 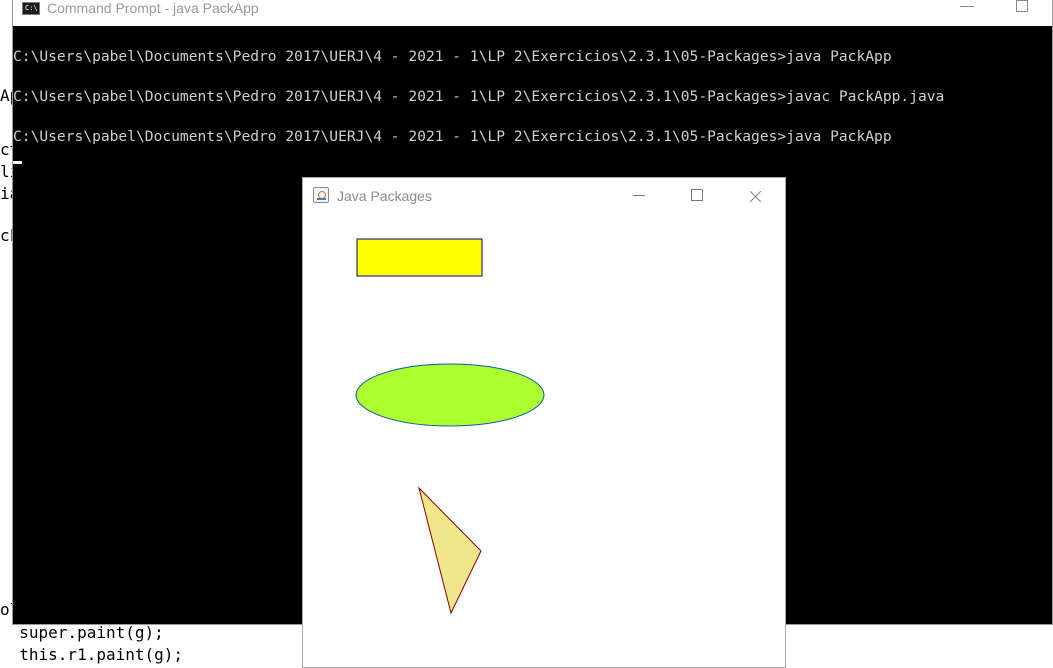 What do you see at coordinates (17, 162) in the screenshot?
I see `console-cursor` at bounding box center [17, 162].